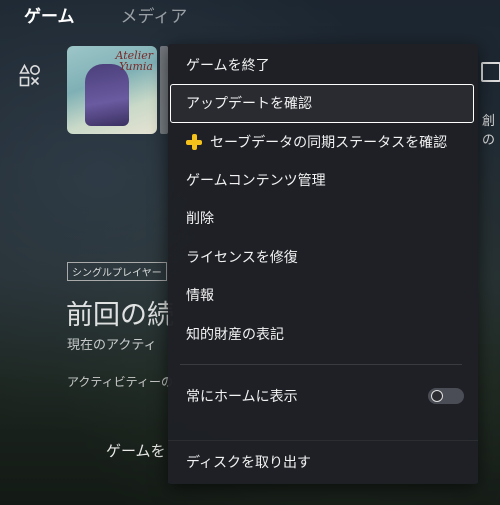  What do you see at coordinates (323, 295) in the screenshot?
I see `menu-item-info: 情報` at bounding box center [323, 295].